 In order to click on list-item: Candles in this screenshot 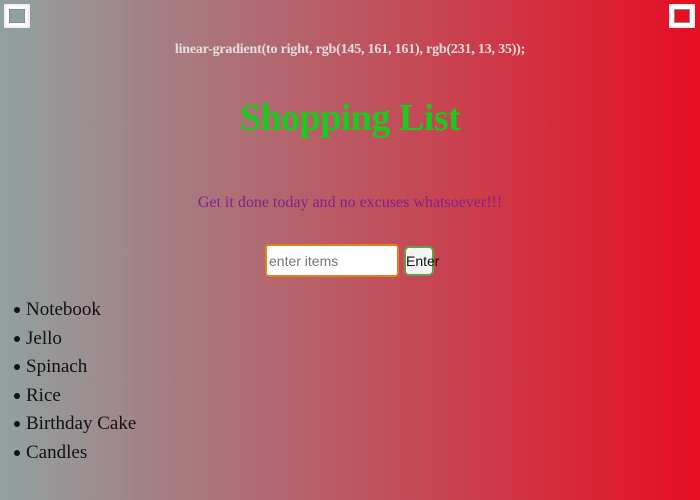, I will do `click(68, 453)`.